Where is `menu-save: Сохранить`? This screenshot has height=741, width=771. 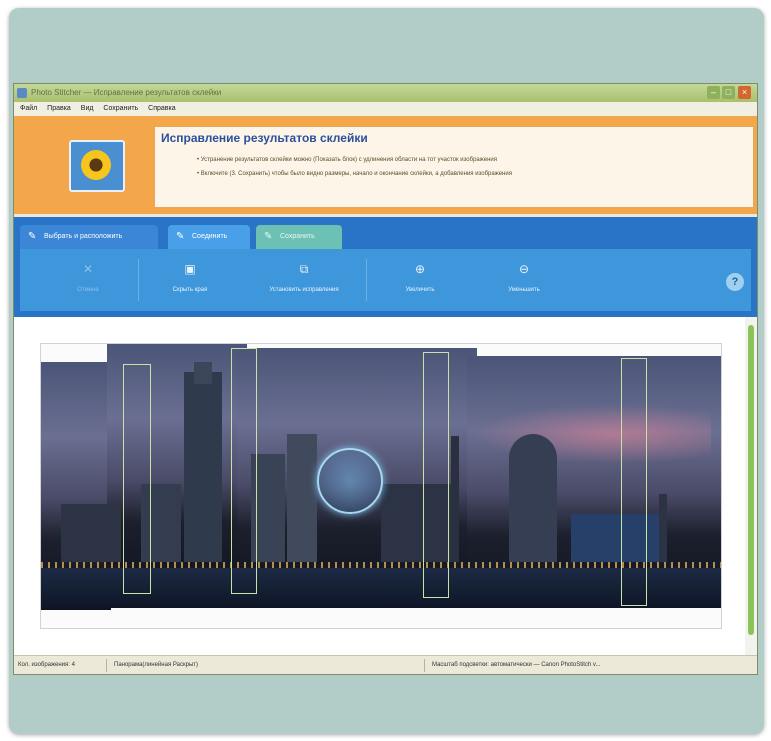
menu-save: Сохранить is located at coordinates (120, 108).